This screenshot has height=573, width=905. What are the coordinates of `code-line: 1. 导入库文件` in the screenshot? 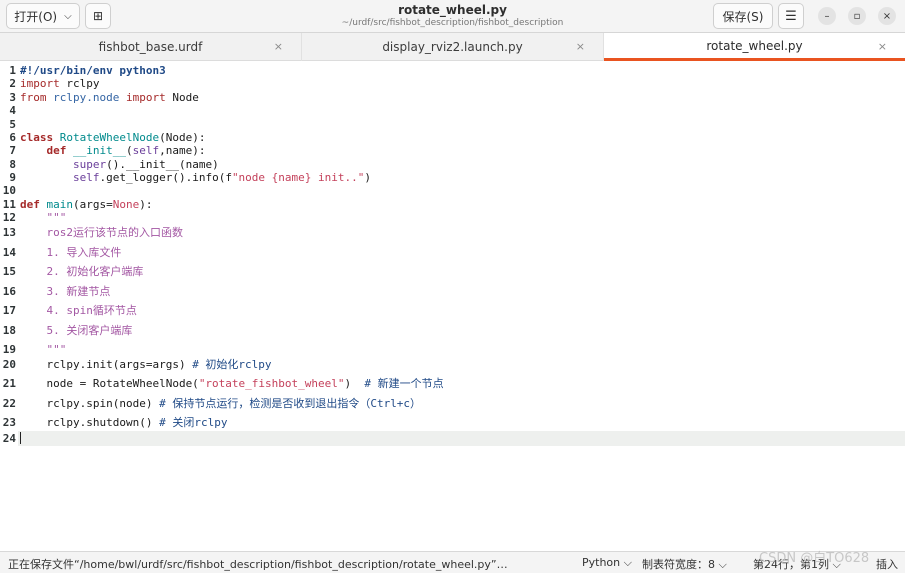 It's located at (70, 252).